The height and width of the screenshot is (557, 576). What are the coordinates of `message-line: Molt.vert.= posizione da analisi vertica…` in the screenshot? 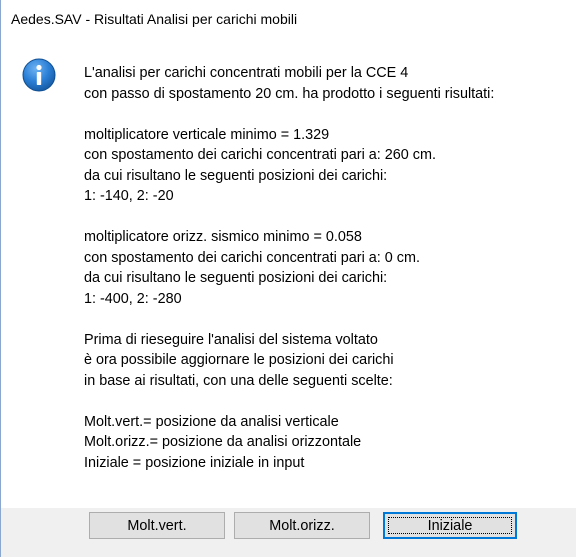 It's located at (211, 421).